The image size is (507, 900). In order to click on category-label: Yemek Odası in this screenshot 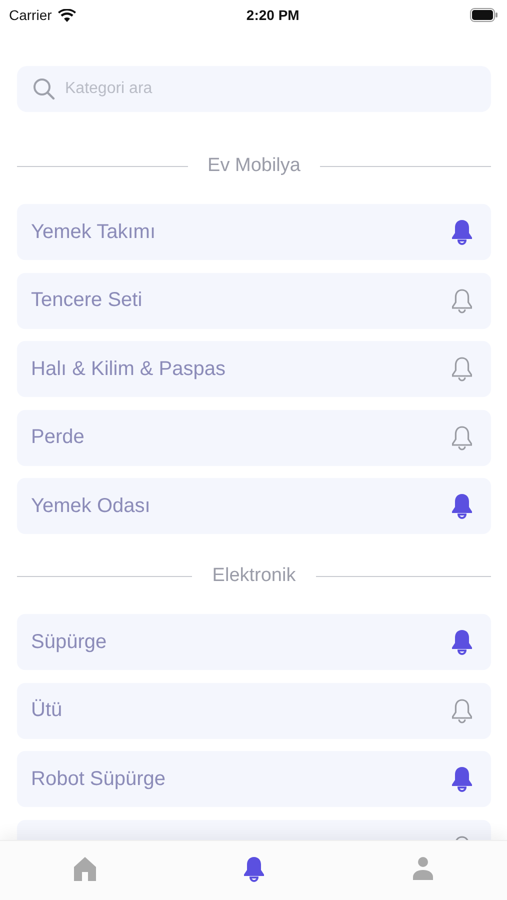, I will do `click(90, 506)`.